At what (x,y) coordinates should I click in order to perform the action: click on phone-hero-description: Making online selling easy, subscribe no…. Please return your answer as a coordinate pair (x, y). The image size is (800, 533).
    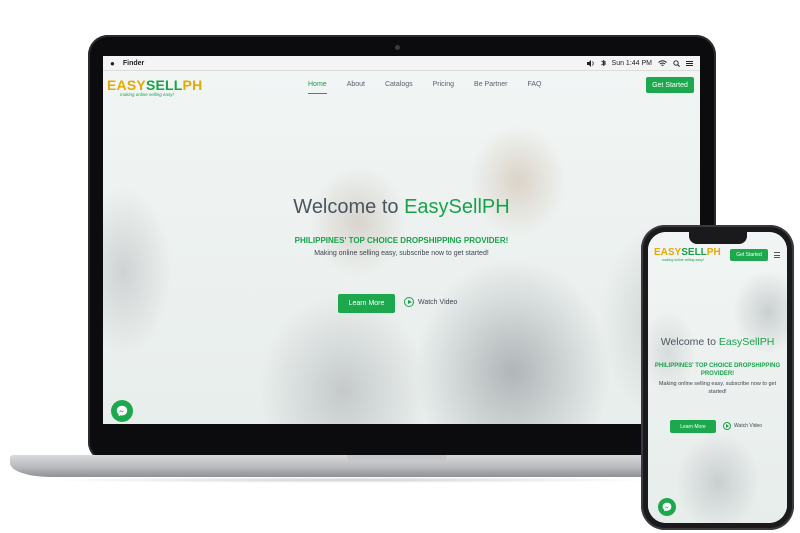
    Looking at the image, I should click on (717, 388).